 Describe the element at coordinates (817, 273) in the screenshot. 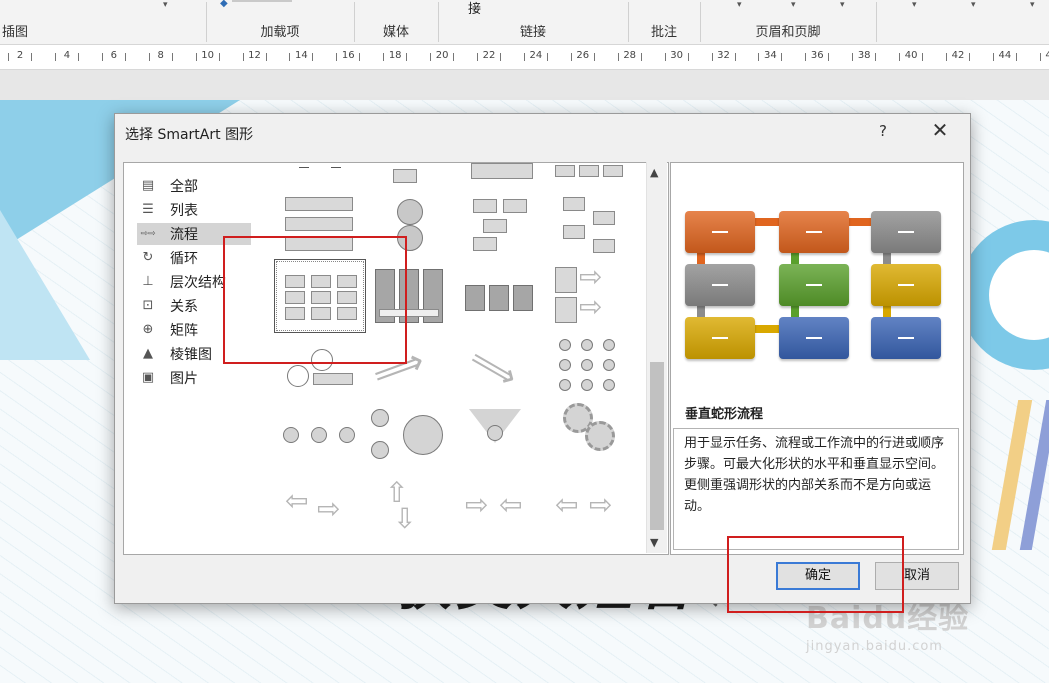

I see `layout-preview` at that location.